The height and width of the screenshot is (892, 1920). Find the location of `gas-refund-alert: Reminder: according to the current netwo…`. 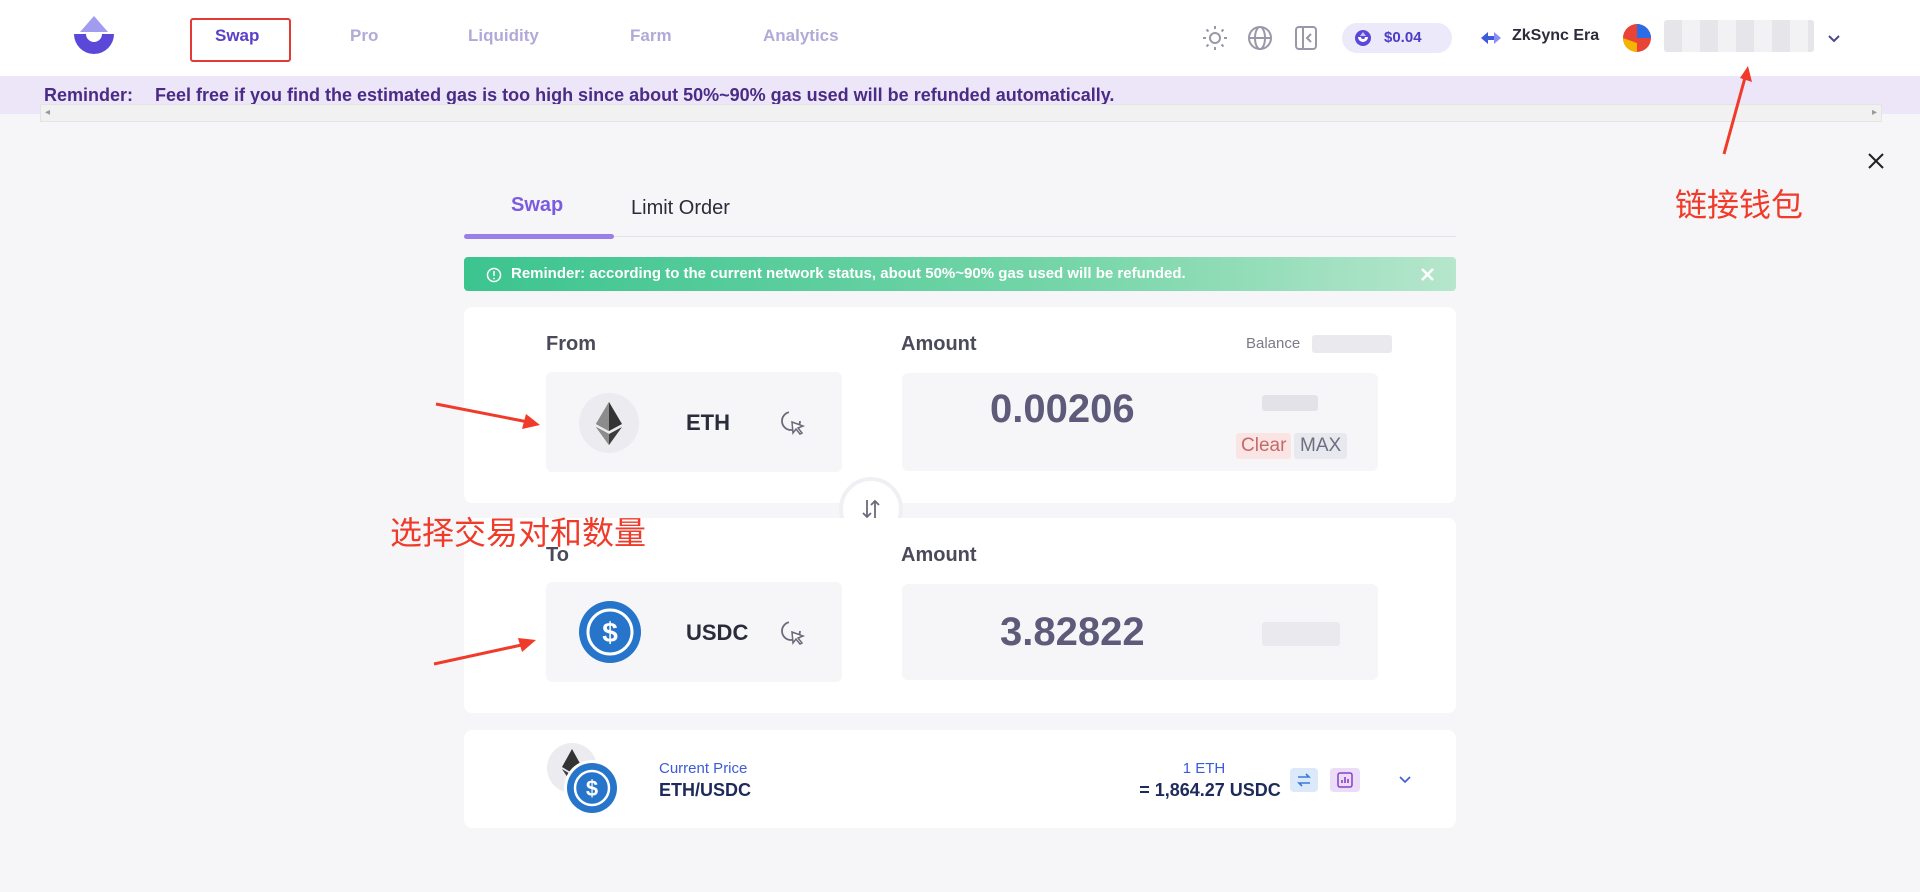

gas-refund-alert: Reminder: according to the current netwo… is located at coordinates (960, 274).